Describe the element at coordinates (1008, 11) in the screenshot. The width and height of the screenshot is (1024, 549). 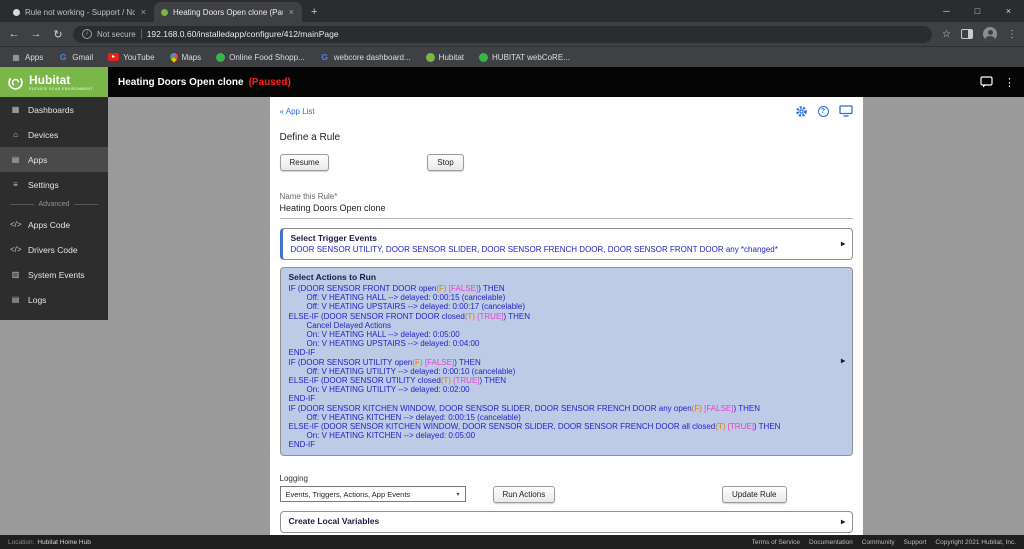
I see `close-icon: ×` at that location.